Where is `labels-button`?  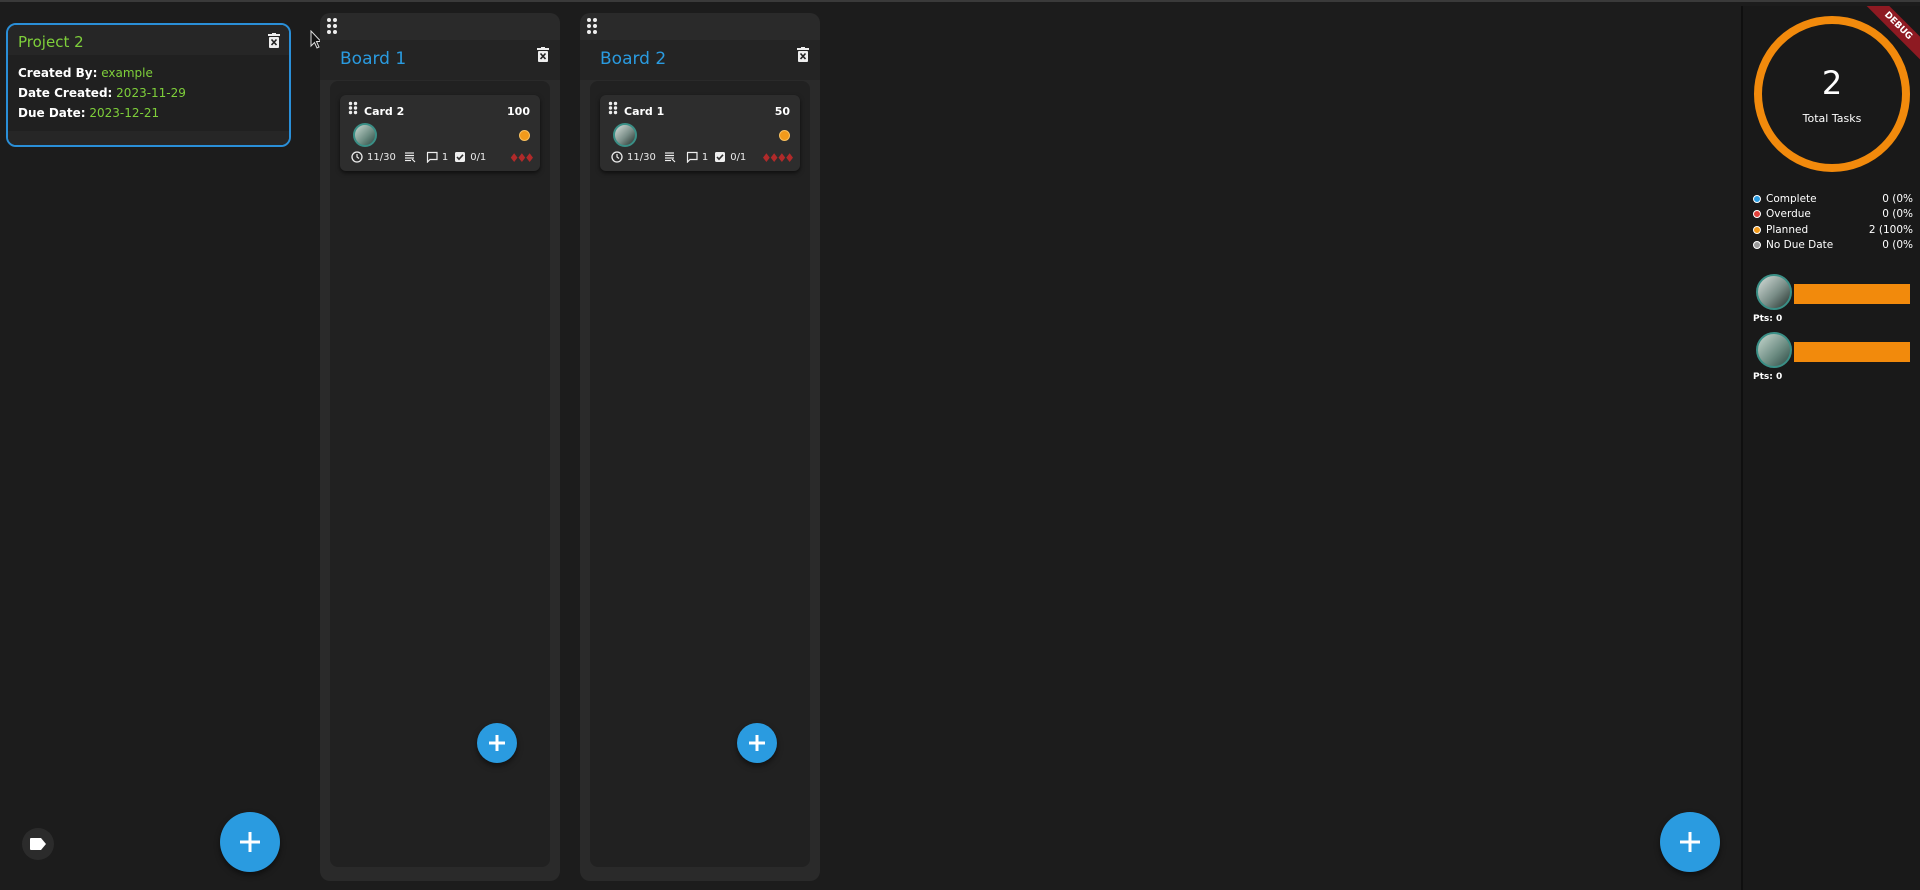
labels-button is located at coordinates (38, 844).